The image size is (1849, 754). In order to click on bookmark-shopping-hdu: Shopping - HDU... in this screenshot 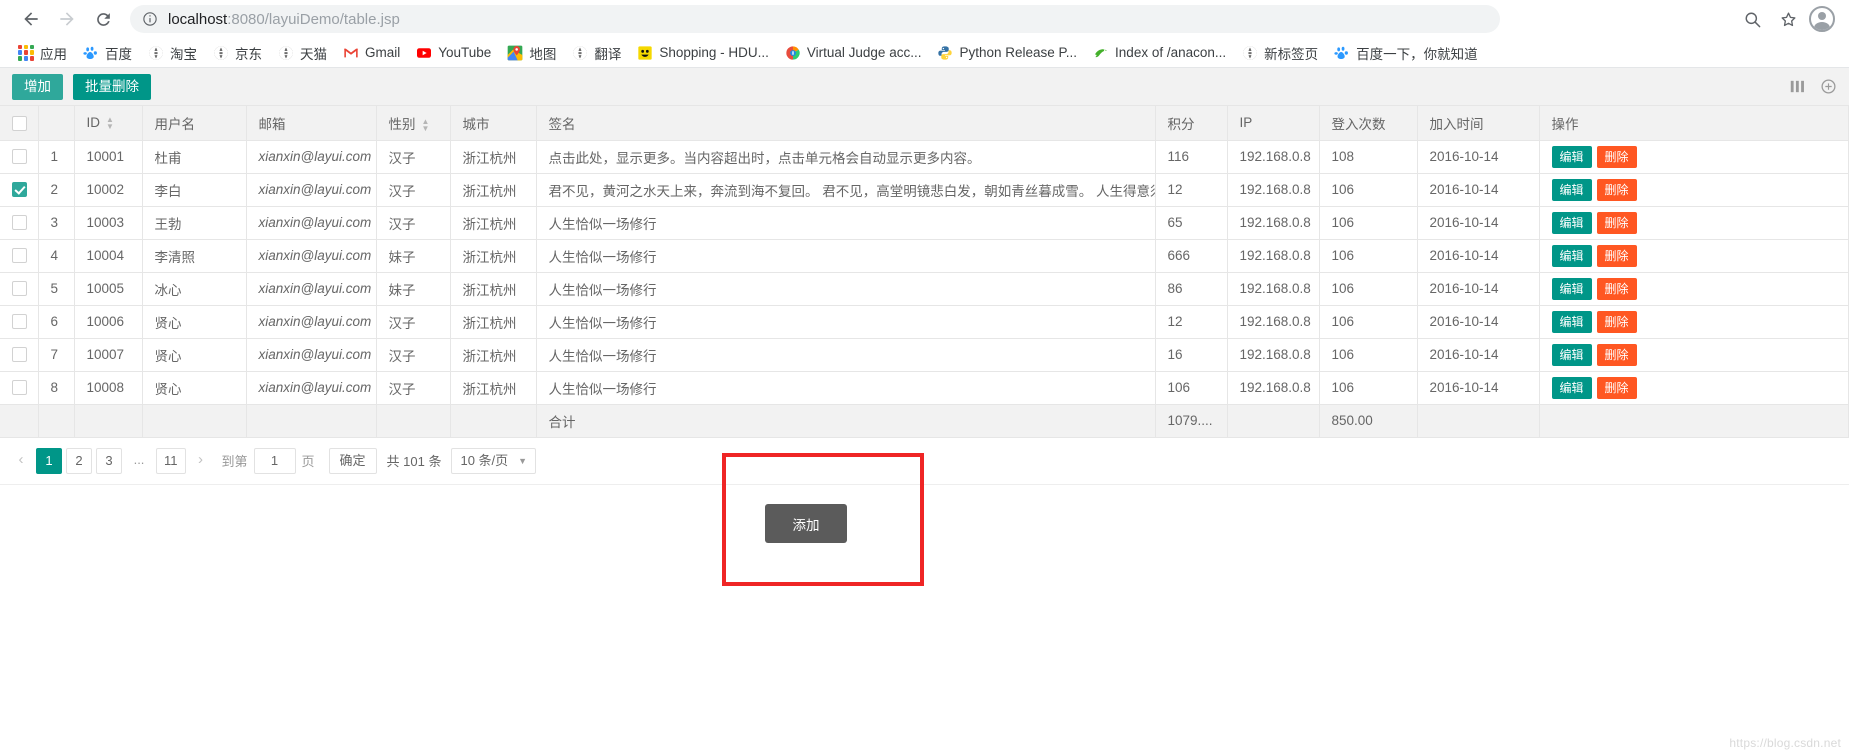, I will do `click(703, 53)`.